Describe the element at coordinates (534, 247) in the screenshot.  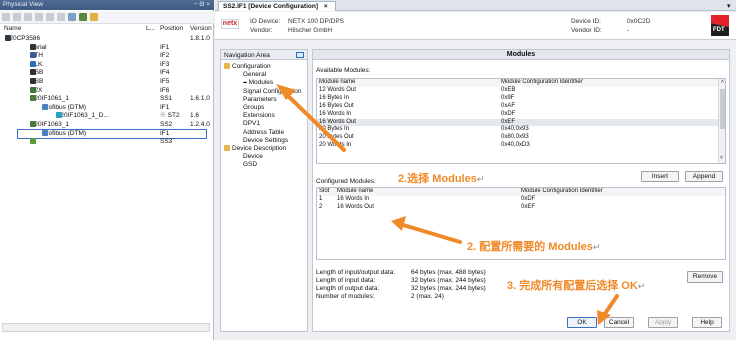
I see `annotation-configure: 2. 配置所需要的 Modules↵` at that location.